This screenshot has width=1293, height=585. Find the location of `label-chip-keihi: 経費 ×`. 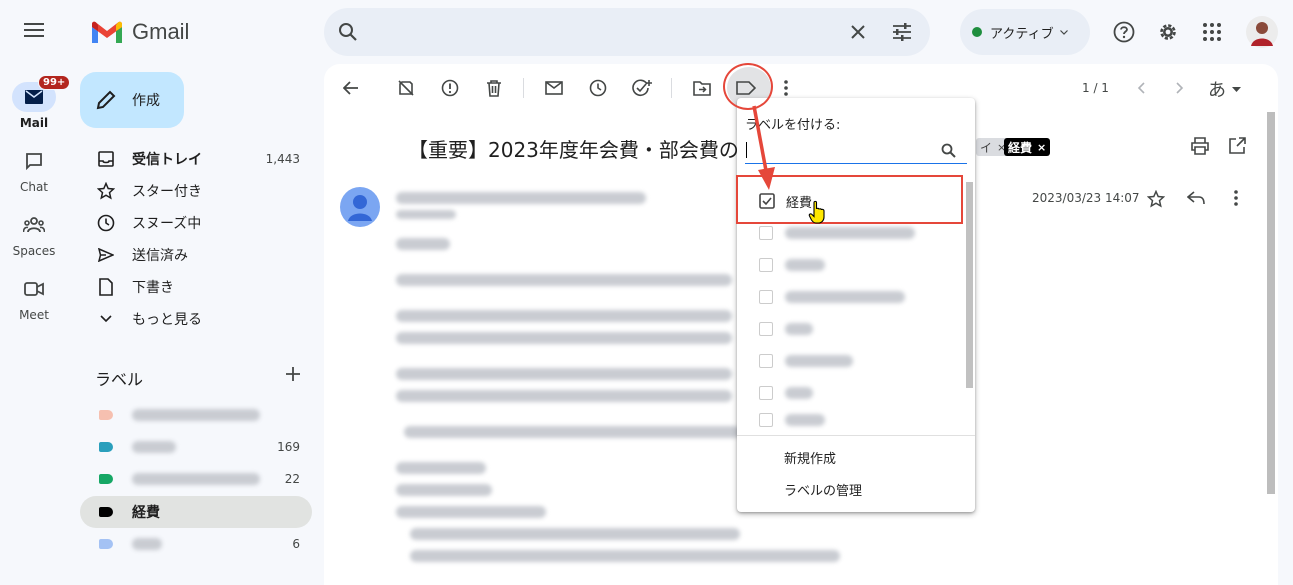

label-chip-keihi: 経費 × is located at coordinates (1027, 147).